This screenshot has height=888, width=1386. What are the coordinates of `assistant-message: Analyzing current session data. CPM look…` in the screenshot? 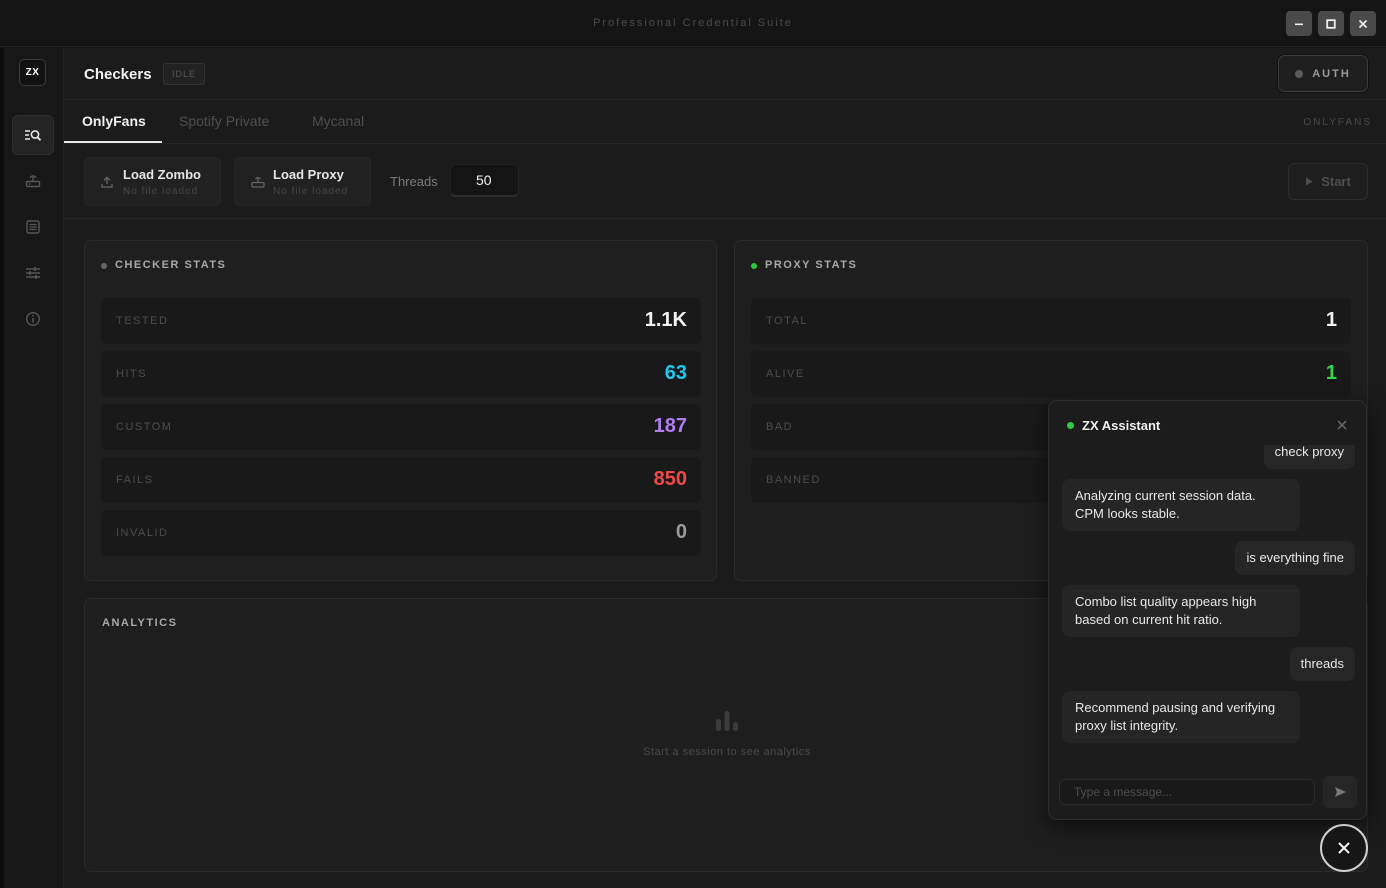 It's located at (1181, 505).